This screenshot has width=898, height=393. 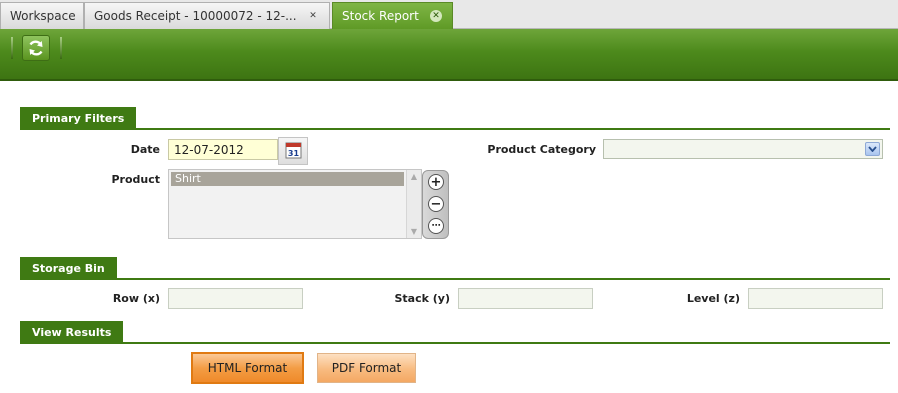 I want to click on date-field: 12-07-2012, so click(x=223, y=149).